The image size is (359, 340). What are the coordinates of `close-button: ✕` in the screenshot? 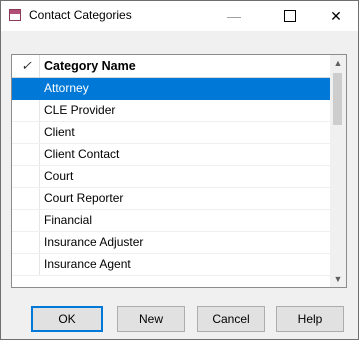 It's located at (336, 16).